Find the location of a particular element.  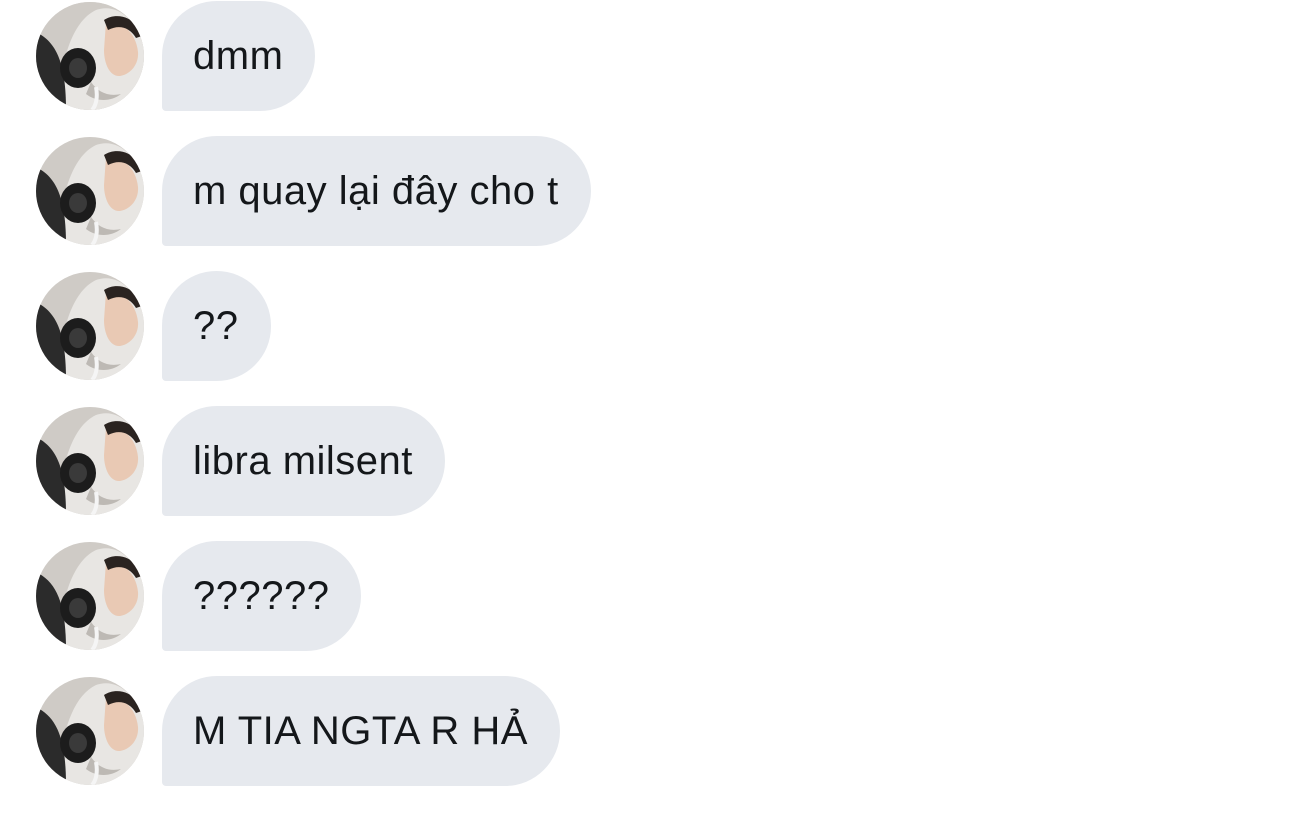

message-row: libra milsent is located at coordinates (240, 461).